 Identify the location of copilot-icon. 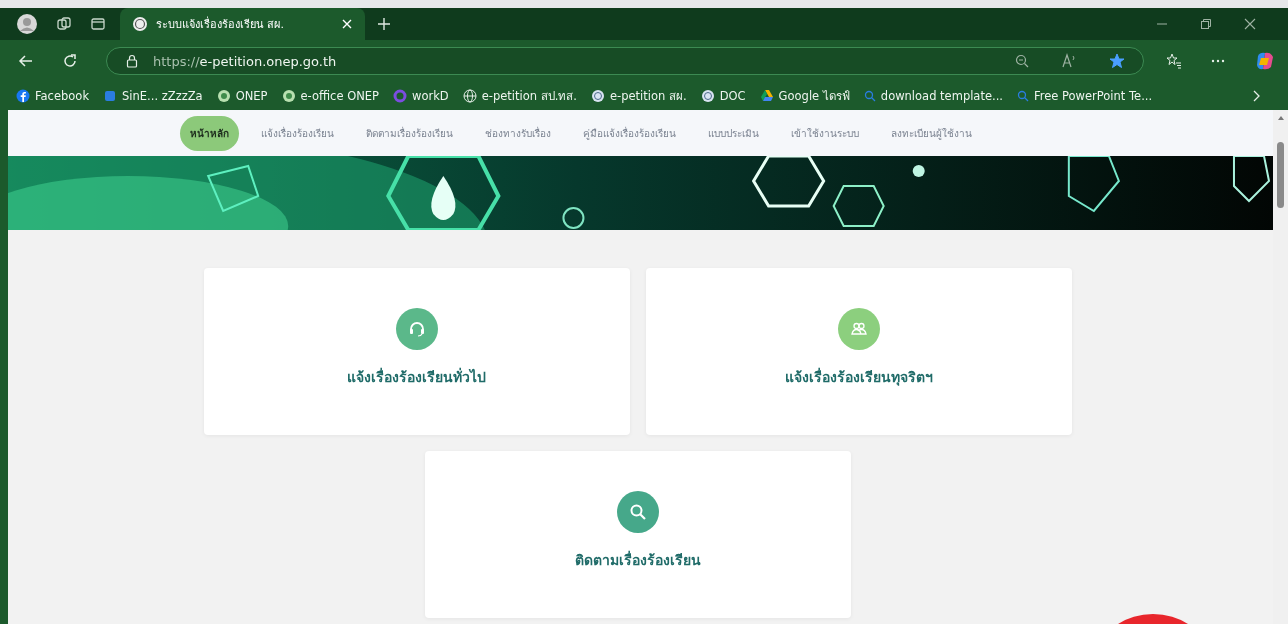
(1265, 61).